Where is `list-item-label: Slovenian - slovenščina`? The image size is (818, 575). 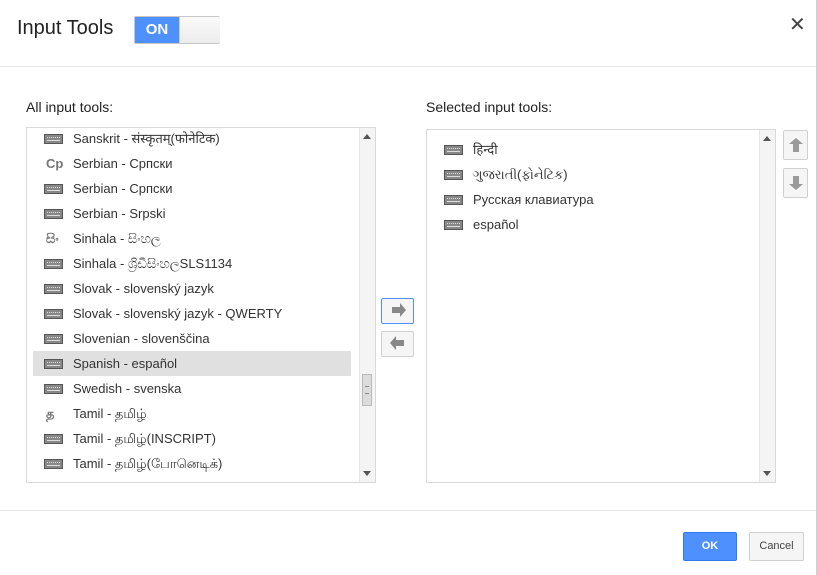
list-item-label: Slovenian - slovenščina is located at coordinates (141, 338).